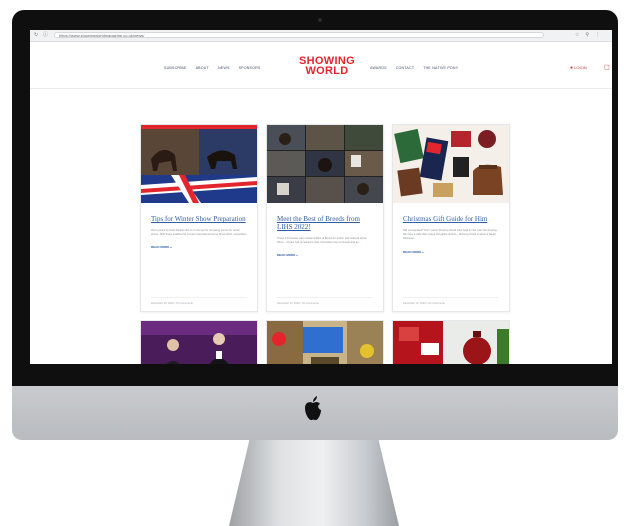  Describe the element at coordinates (327, 71) in the screenshot. I see `logo-line-2: WORLD` at that location.